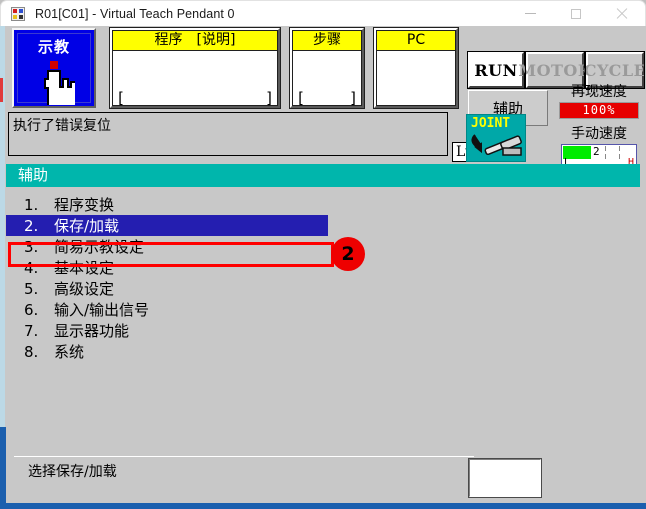 Image resolution: width=646 pixels, height=509 pixels. Describe the element at coordinates (496, 70) in the screenshot. I see `run-button: RUN` at that location.